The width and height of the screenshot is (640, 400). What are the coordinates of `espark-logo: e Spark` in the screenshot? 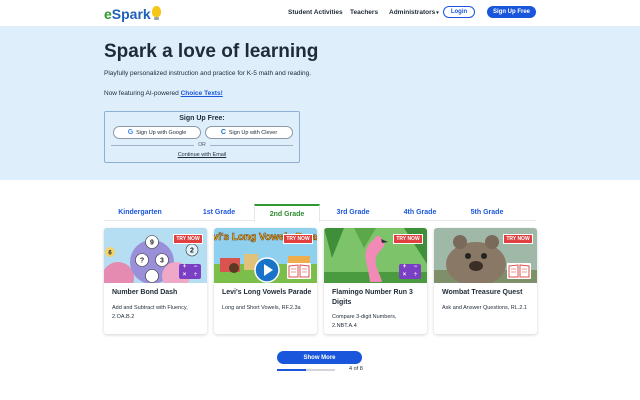 It's located at (132, 14).